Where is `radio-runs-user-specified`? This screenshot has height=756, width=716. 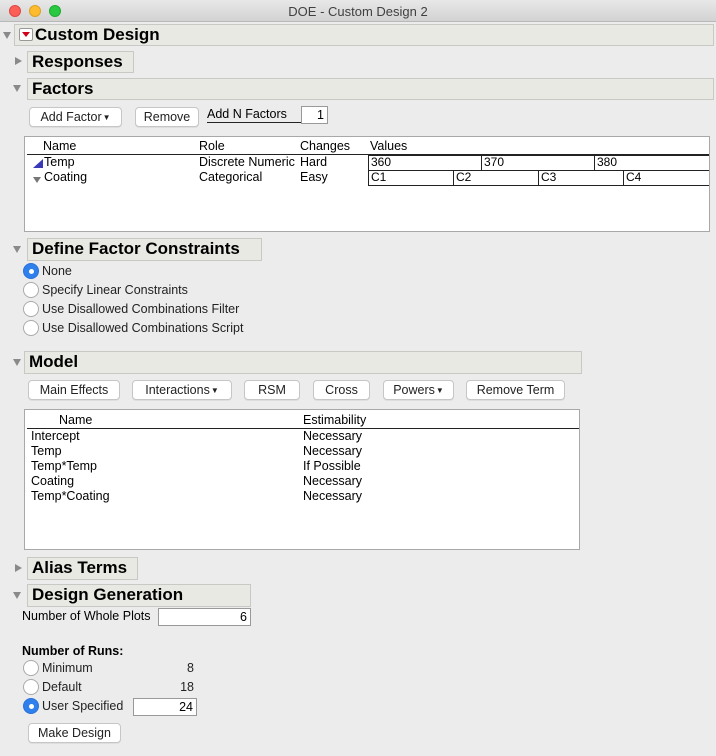
radio-runs-user-specified is located at coordinates (31, 706).